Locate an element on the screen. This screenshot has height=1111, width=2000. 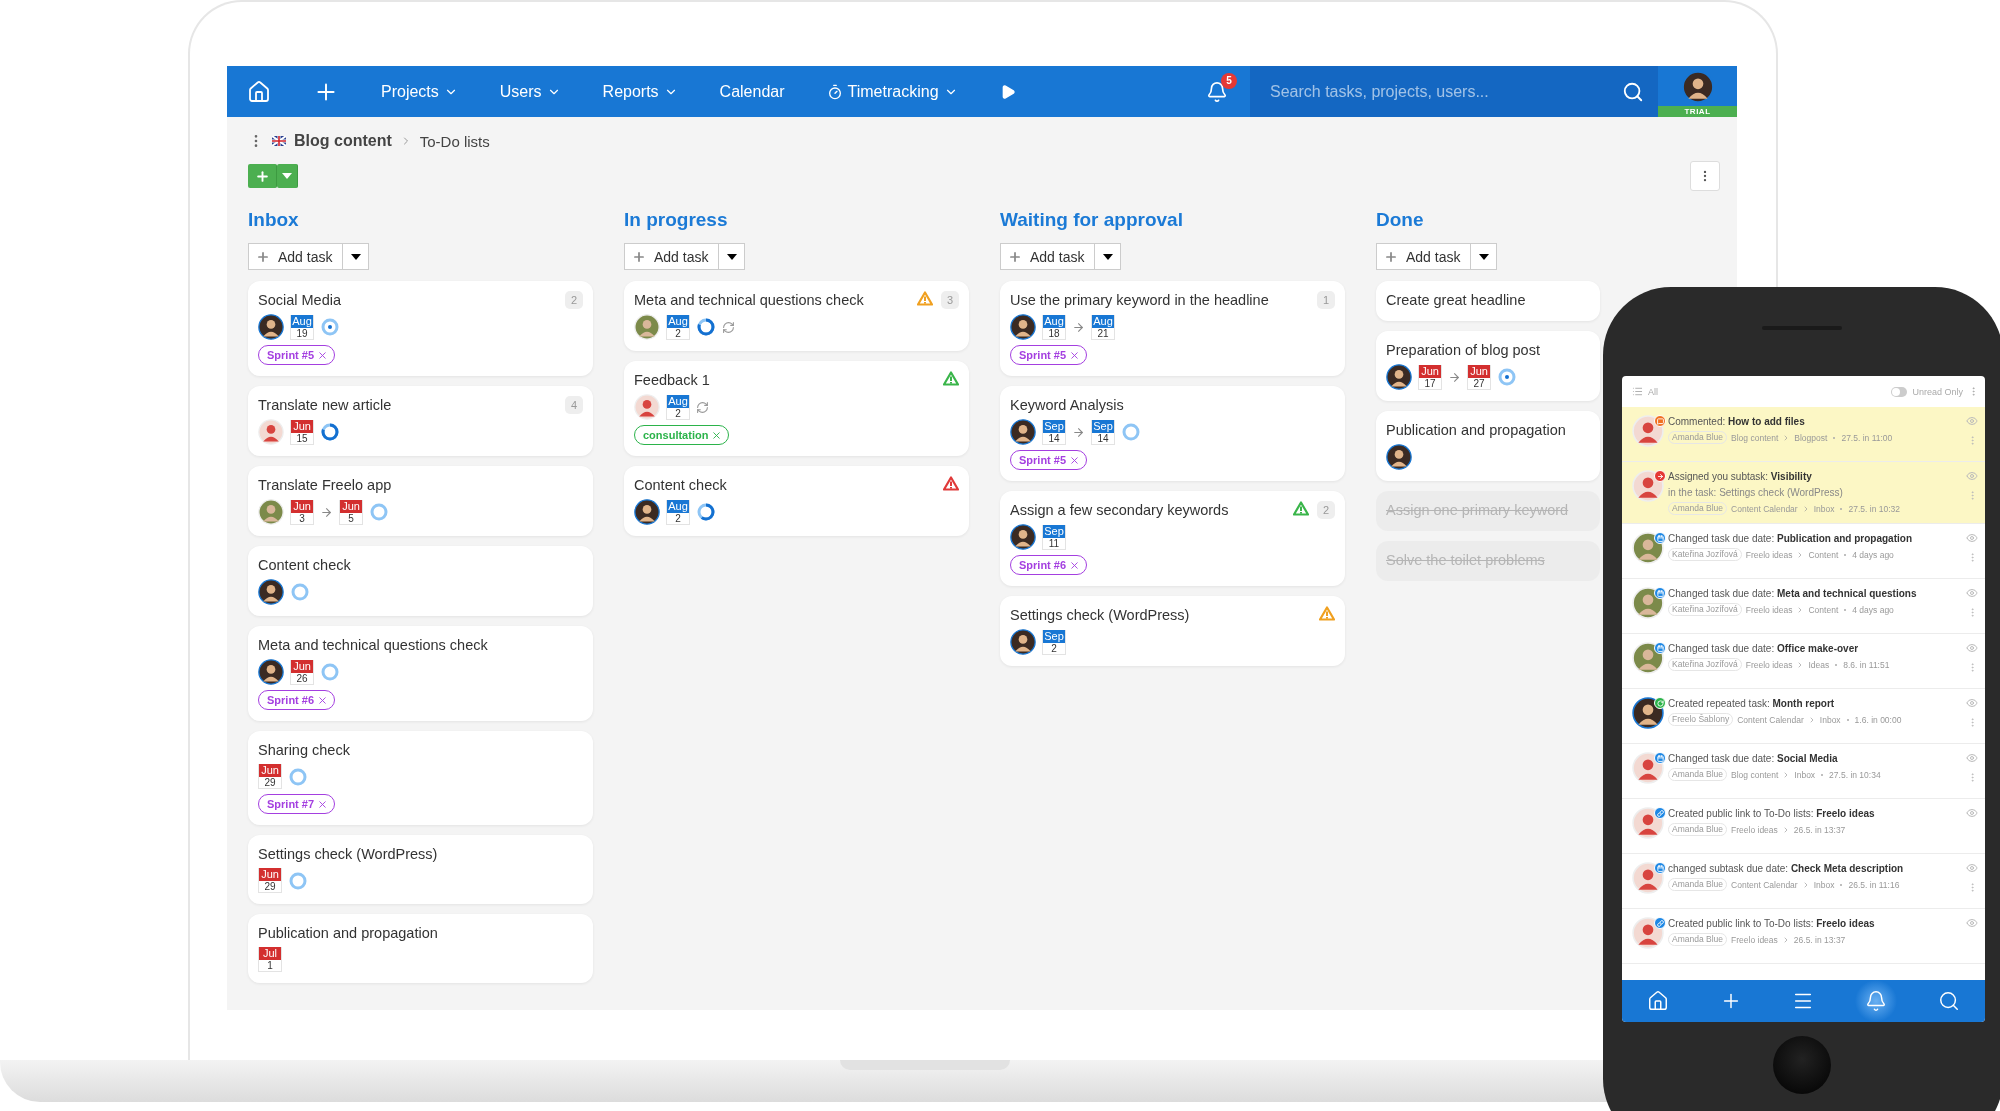
task-title: Content check is located at coordinates (305, 565).